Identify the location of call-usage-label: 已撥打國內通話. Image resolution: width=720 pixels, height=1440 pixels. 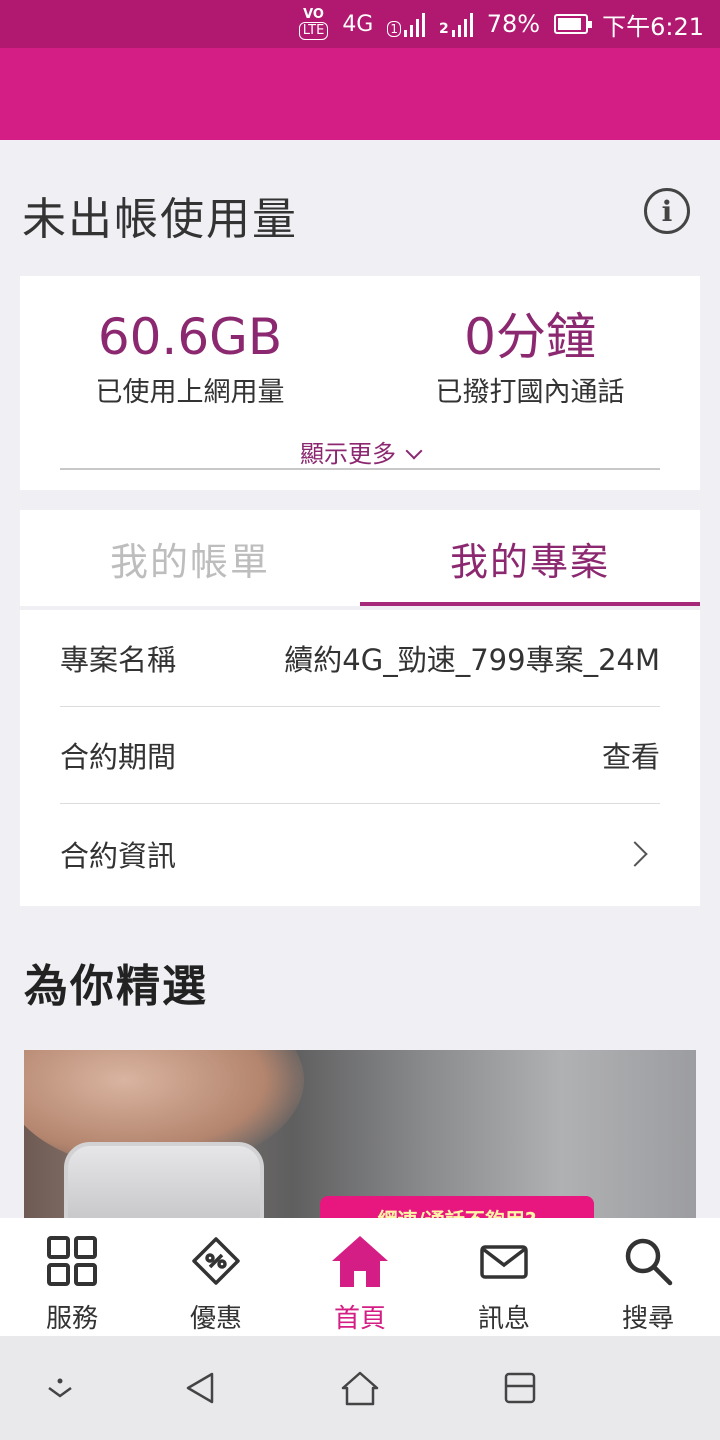
(530, 392).